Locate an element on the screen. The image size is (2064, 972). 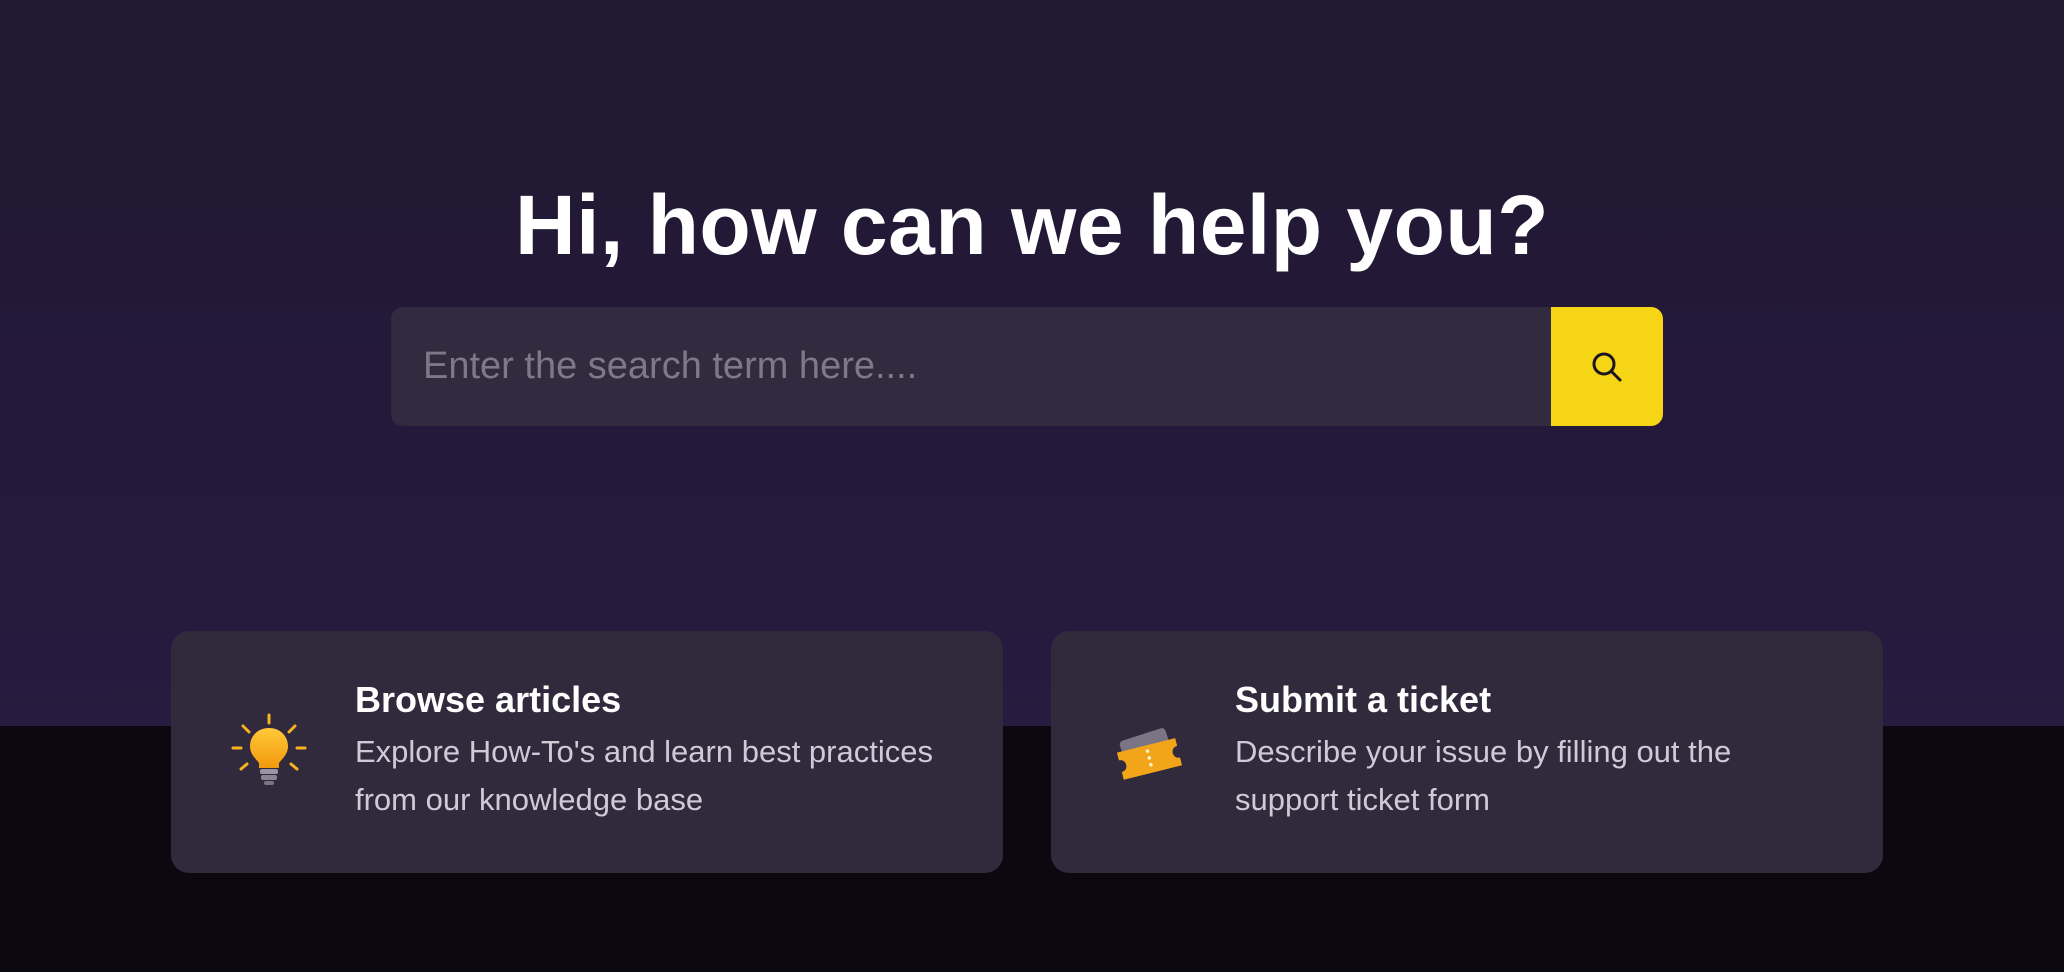
lightbulb-icon is located at coordinates (269, 751).